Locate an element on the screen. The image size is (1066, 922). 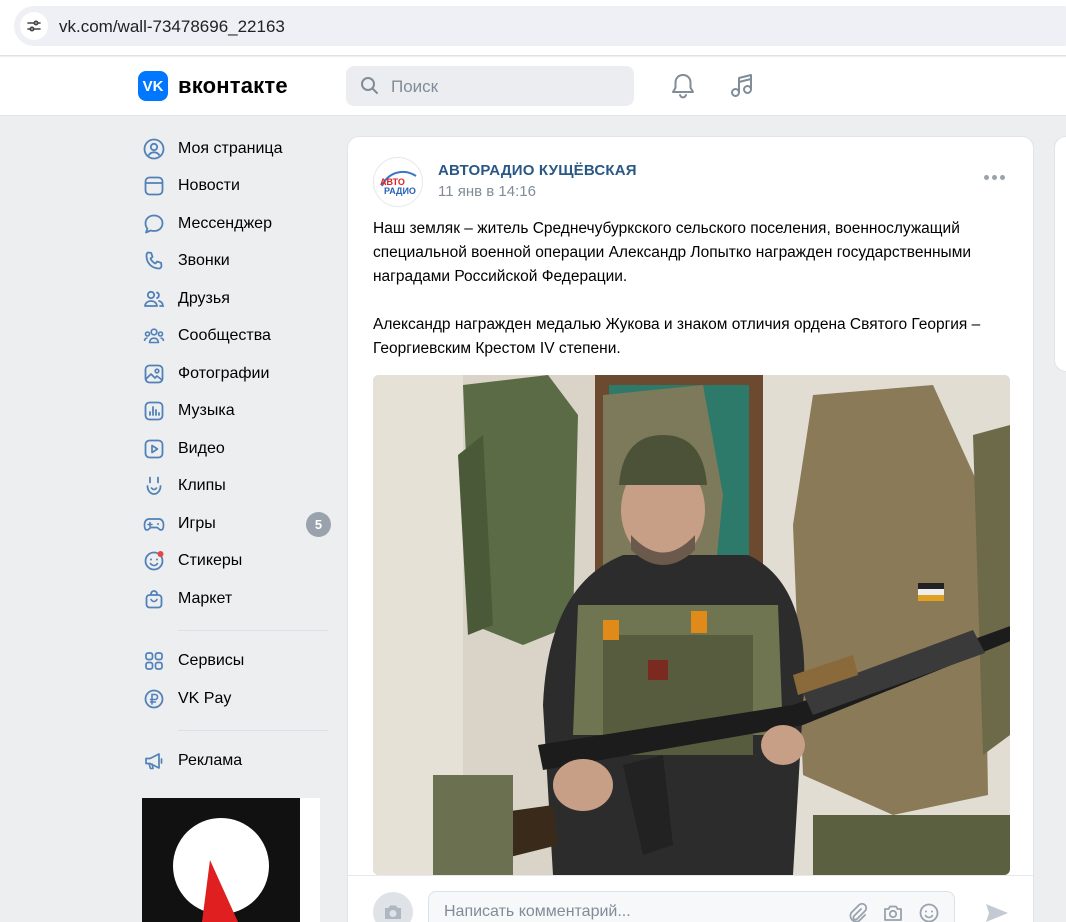
sidebar-item-messenger: Мессенджер is located at coordinates (238, 224).